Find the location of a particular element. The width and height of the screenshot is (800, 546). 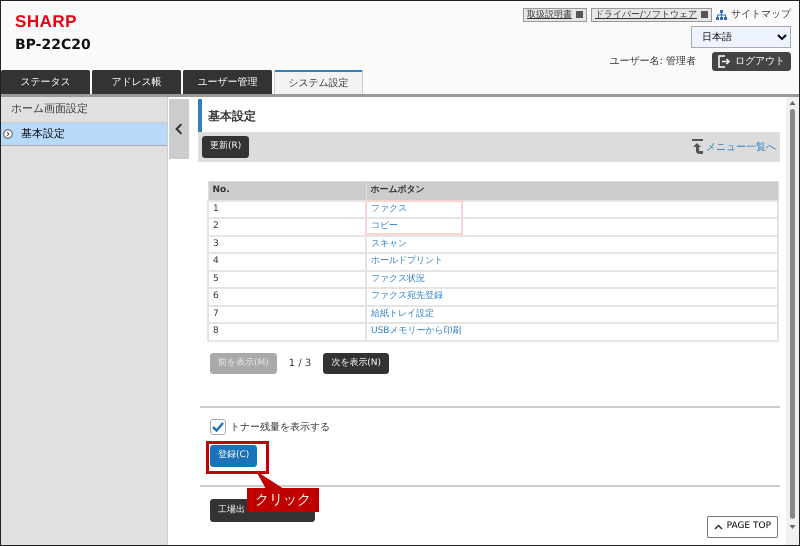

column-header: ホームボタン is located at coordinates (572, 191).